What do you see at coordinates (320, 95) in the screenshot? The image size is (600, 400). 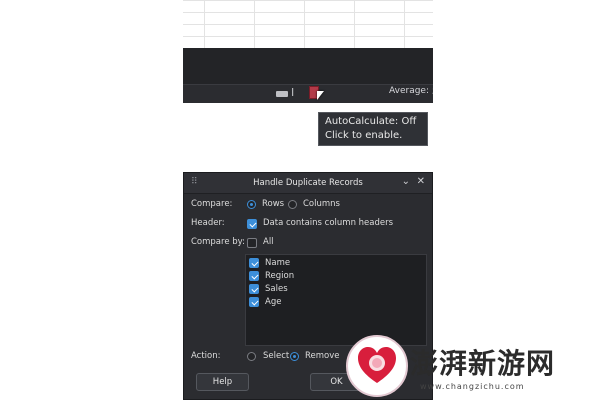 I see `mouse-pointer-icon` at bounding box center [320, 95].